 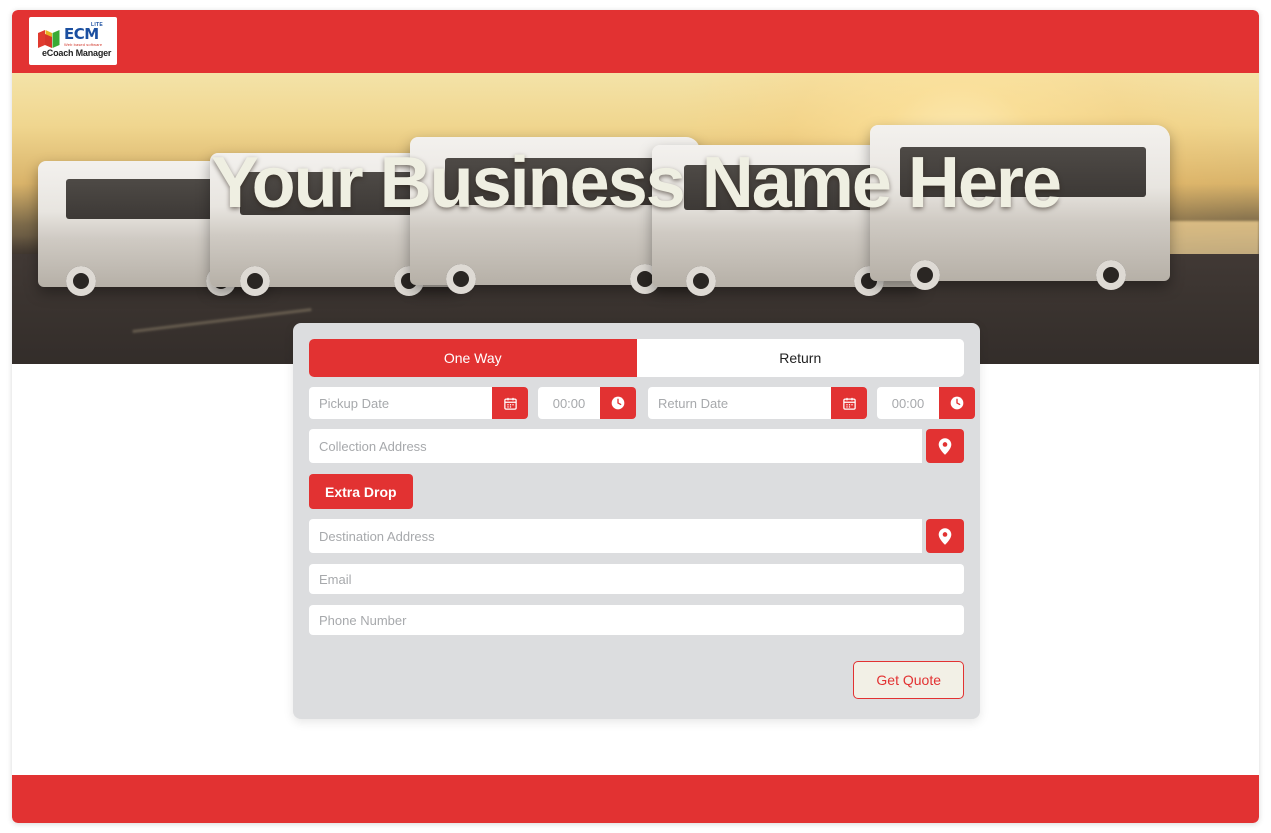 I want to click on destination-address-input, so click(x=615, y=536).